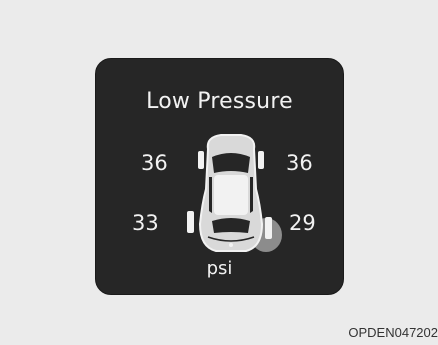  What do you see at coordinates (219, 101) in the screenshot?
I see `display-title: Low Pressure` at bounding box center [219, 101].